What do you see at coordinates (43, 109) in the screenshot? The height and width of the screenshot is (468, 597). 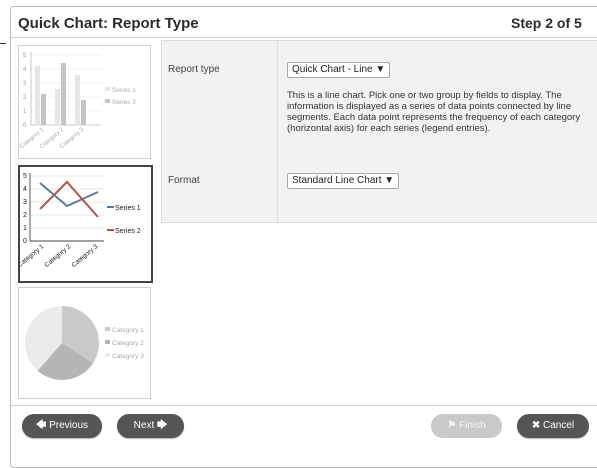 I see `bar-series2-cat1` at bounding box center [43, 109].